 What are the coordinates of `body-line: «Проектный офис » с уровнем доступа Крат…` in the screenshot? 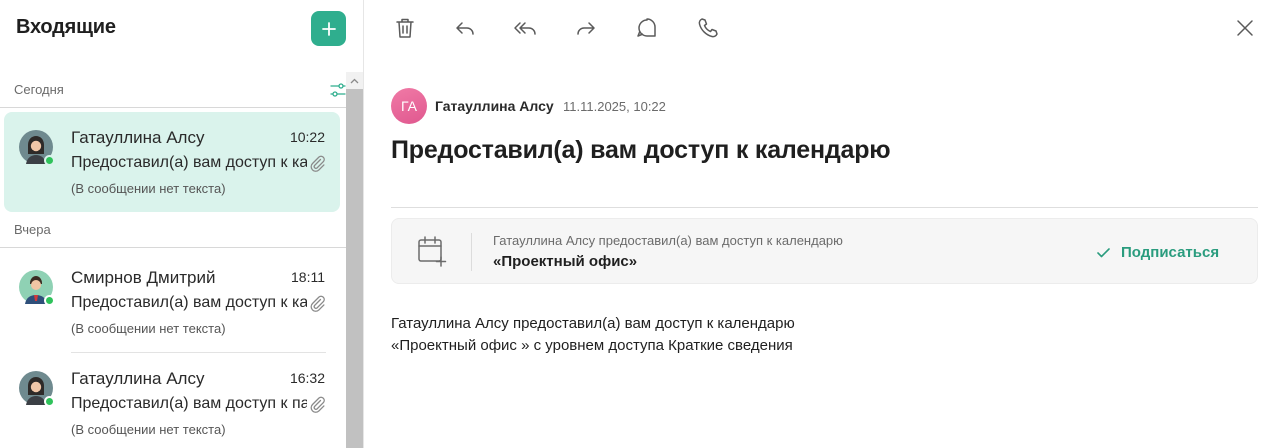 It's located at (592, 345).